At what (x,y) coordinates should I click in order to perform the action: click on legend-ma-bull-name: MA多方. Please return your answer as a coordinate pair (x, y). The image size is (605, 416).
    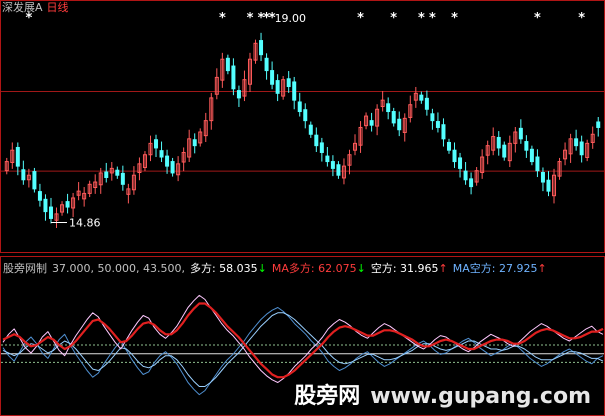
    Looking at the image, I should click on (291, 268).